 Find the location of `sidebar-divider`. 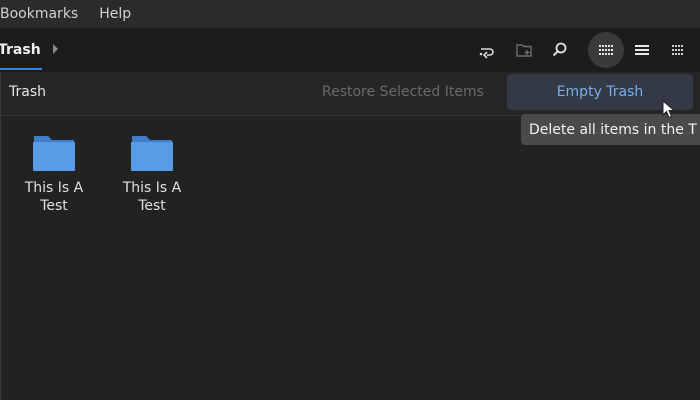

sidebar-divider is located at coordinates (0, 236).